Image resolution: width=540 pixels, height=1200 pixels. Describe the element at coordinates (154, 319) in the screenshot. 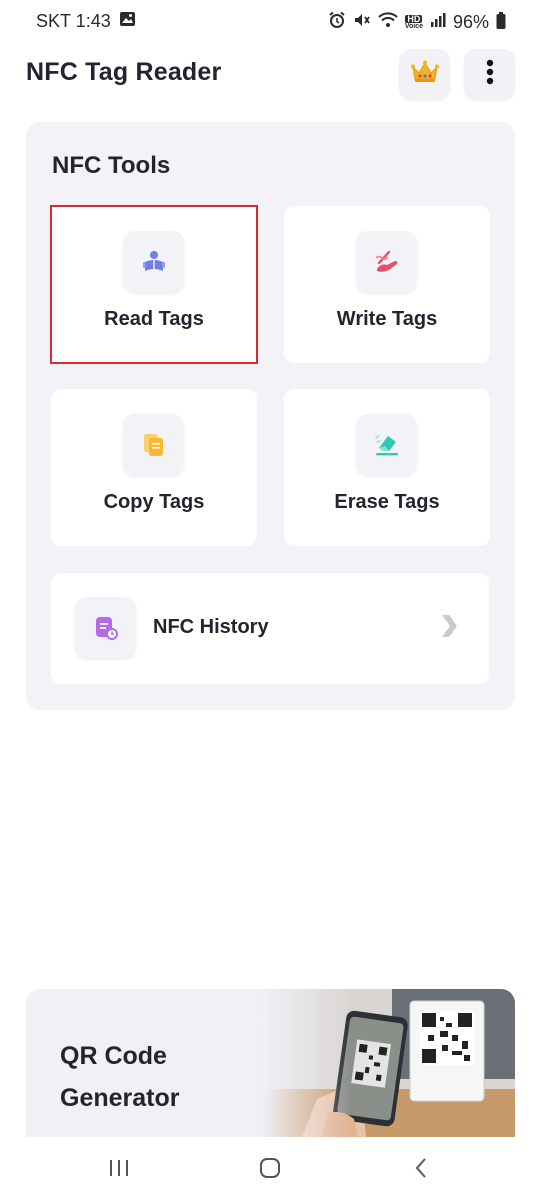

I see `read-tags-label: Read Tags` at that location.